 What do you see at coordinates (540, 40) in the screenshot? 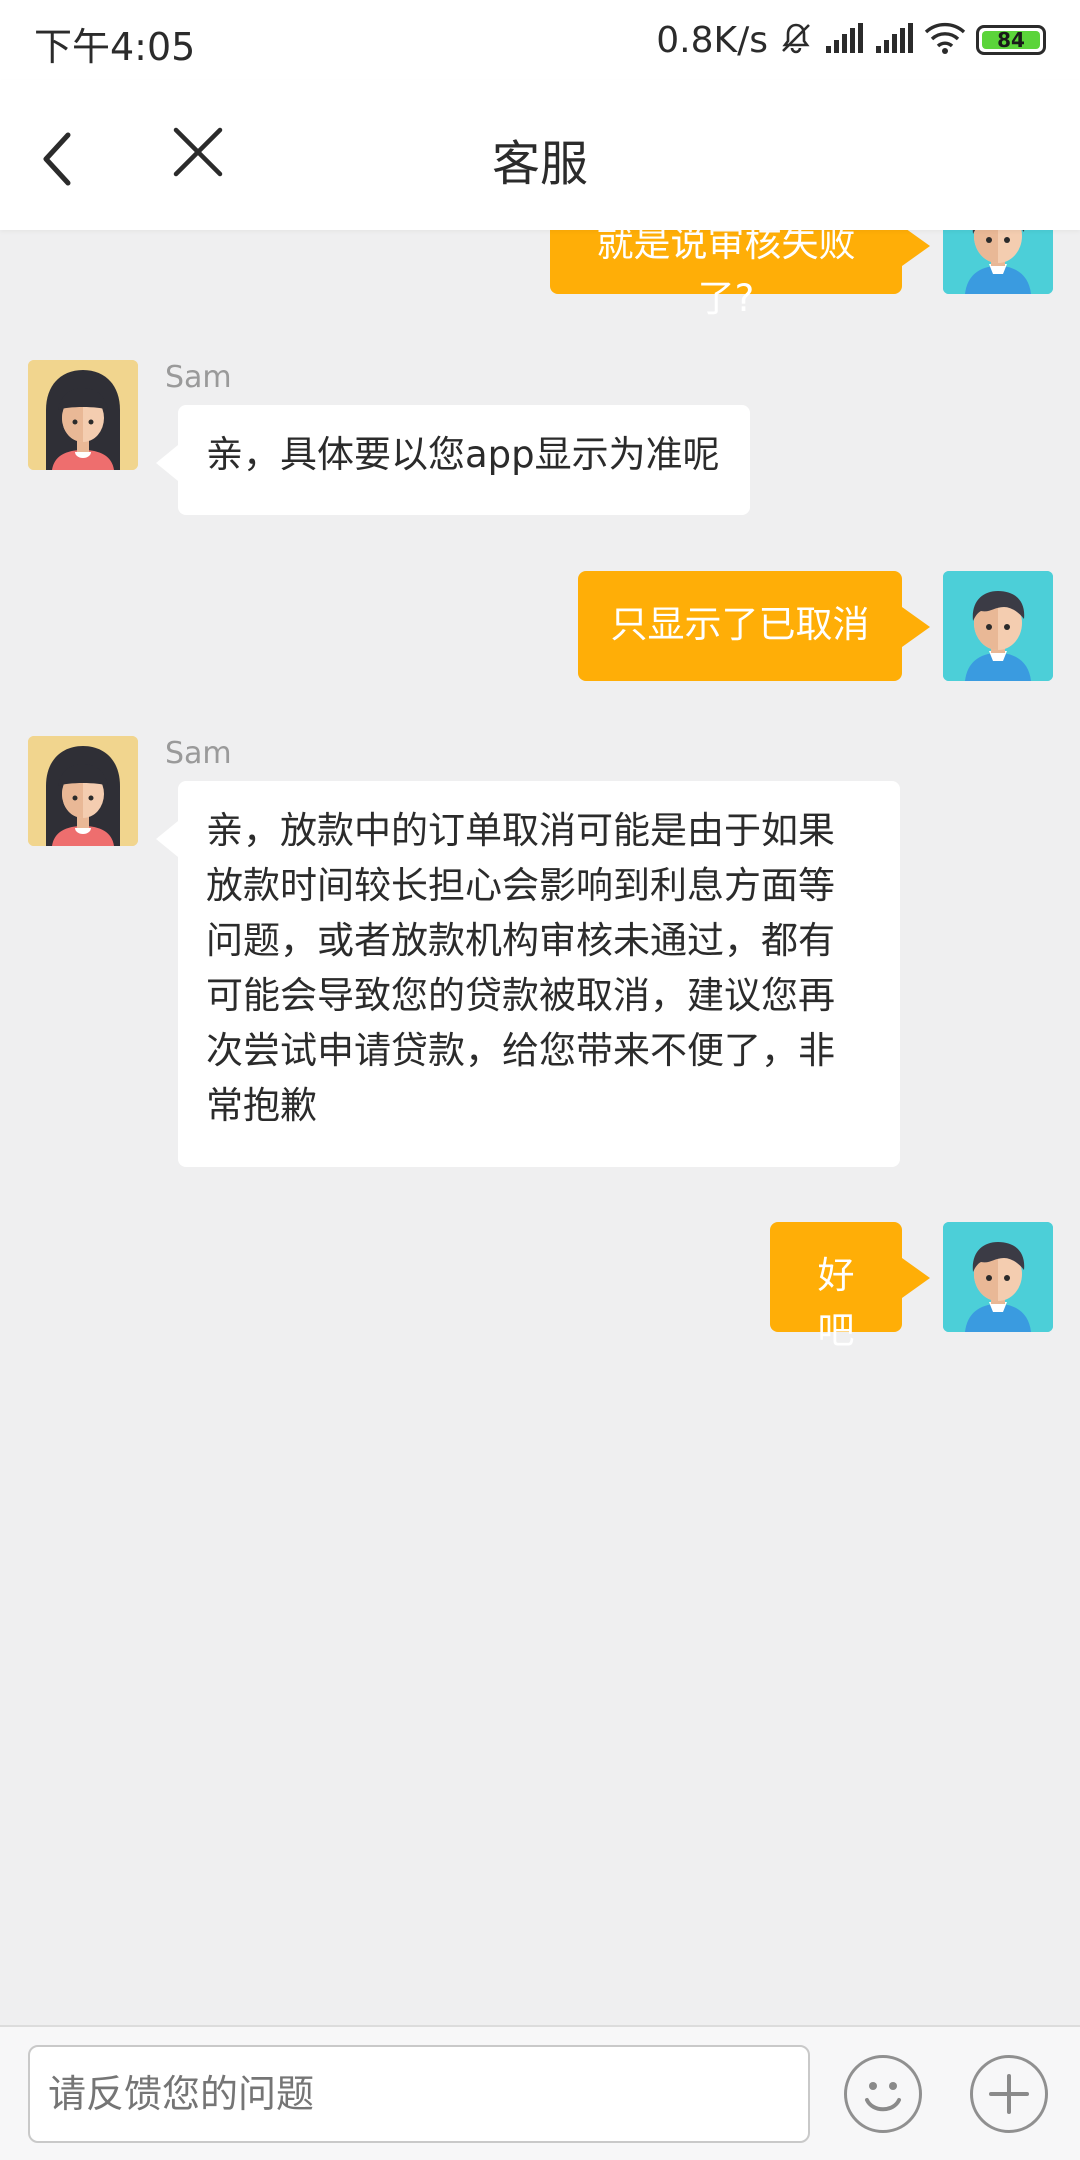
I see `status-bar: 下午4:05 0.8K/s 84` at bounding box center [540, 40].